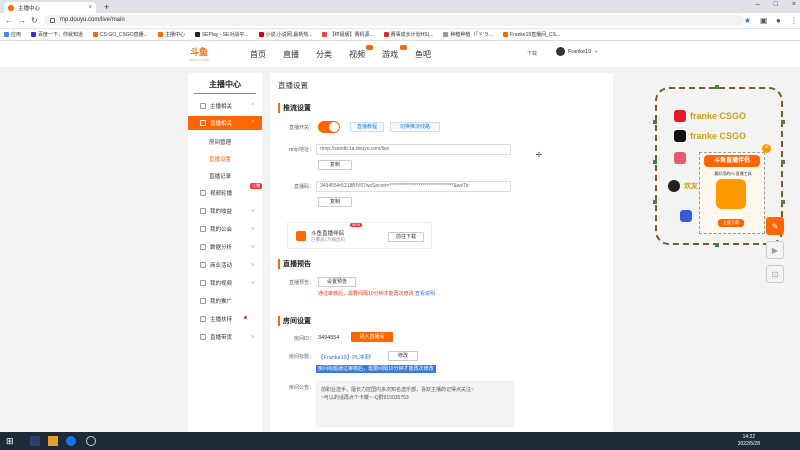  Describe the element at coordinates (203, 247) in the screenshot. I see `chart-icon` at that location.